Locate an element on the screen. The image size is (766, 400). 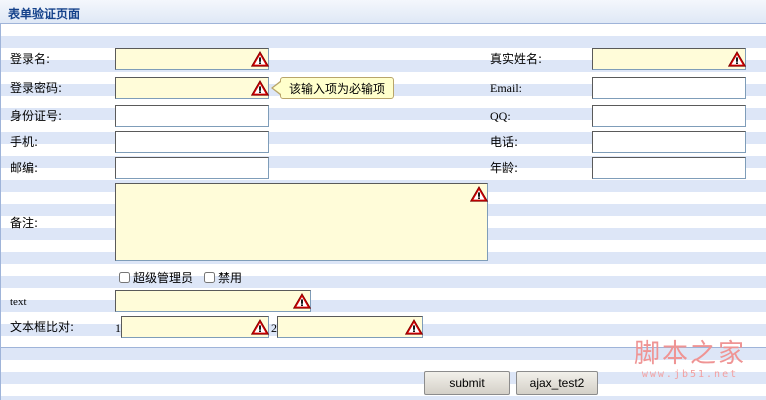
phone-input is located at coordinates (669, 142).